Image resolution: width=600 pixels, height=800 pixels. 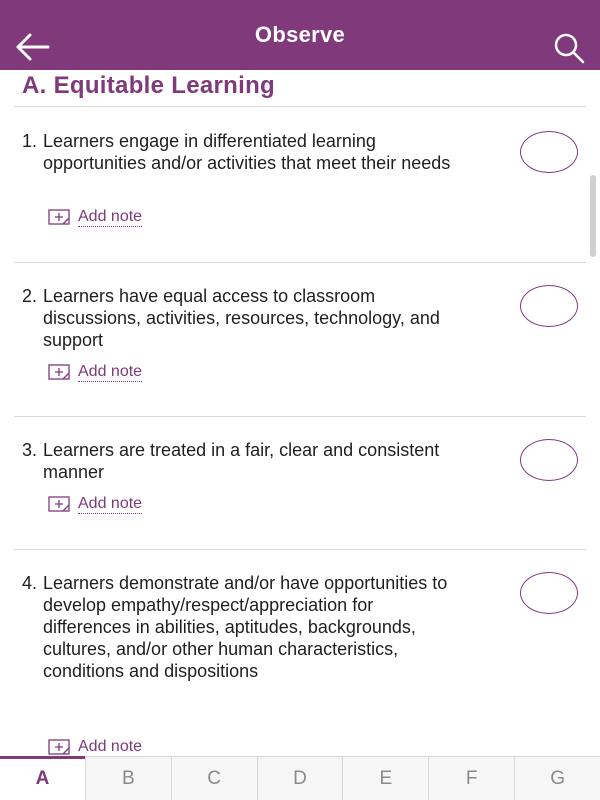 I want to click on tab-g: G, so click(x=557, y=778).